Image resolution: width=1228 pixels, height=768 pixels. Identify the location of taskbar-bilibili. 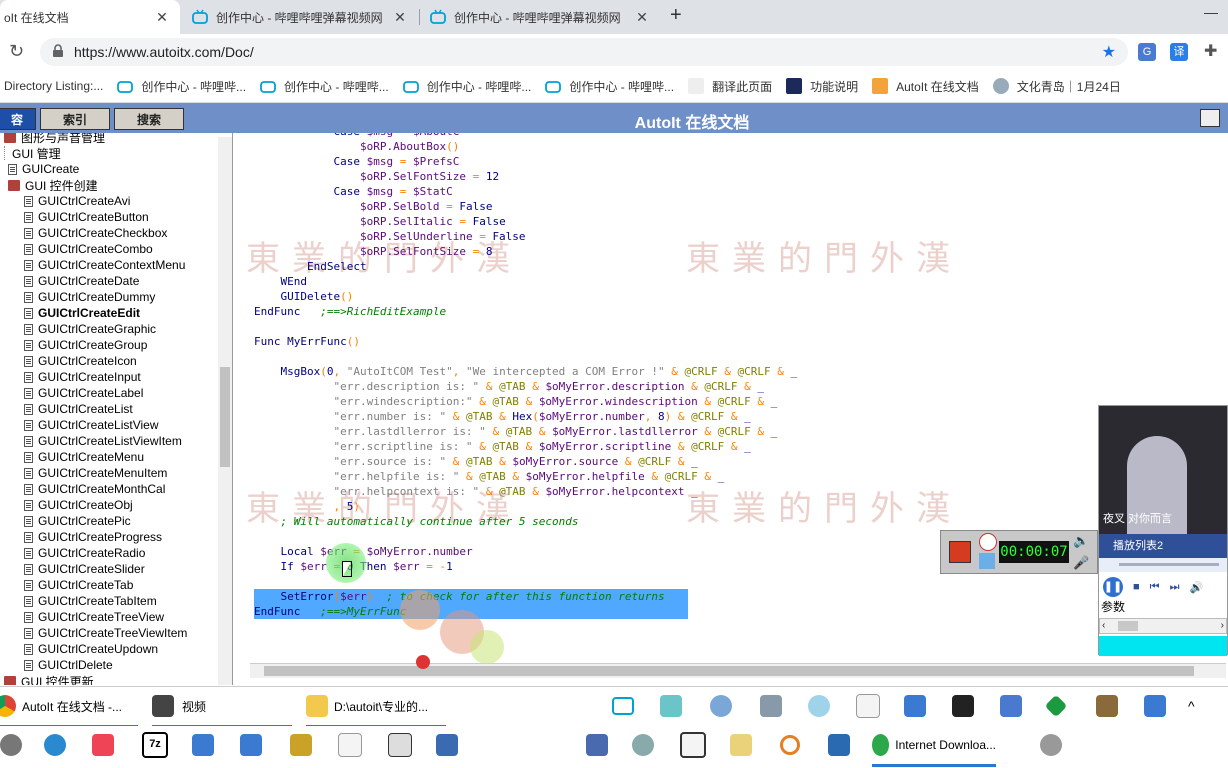
(623, 706).